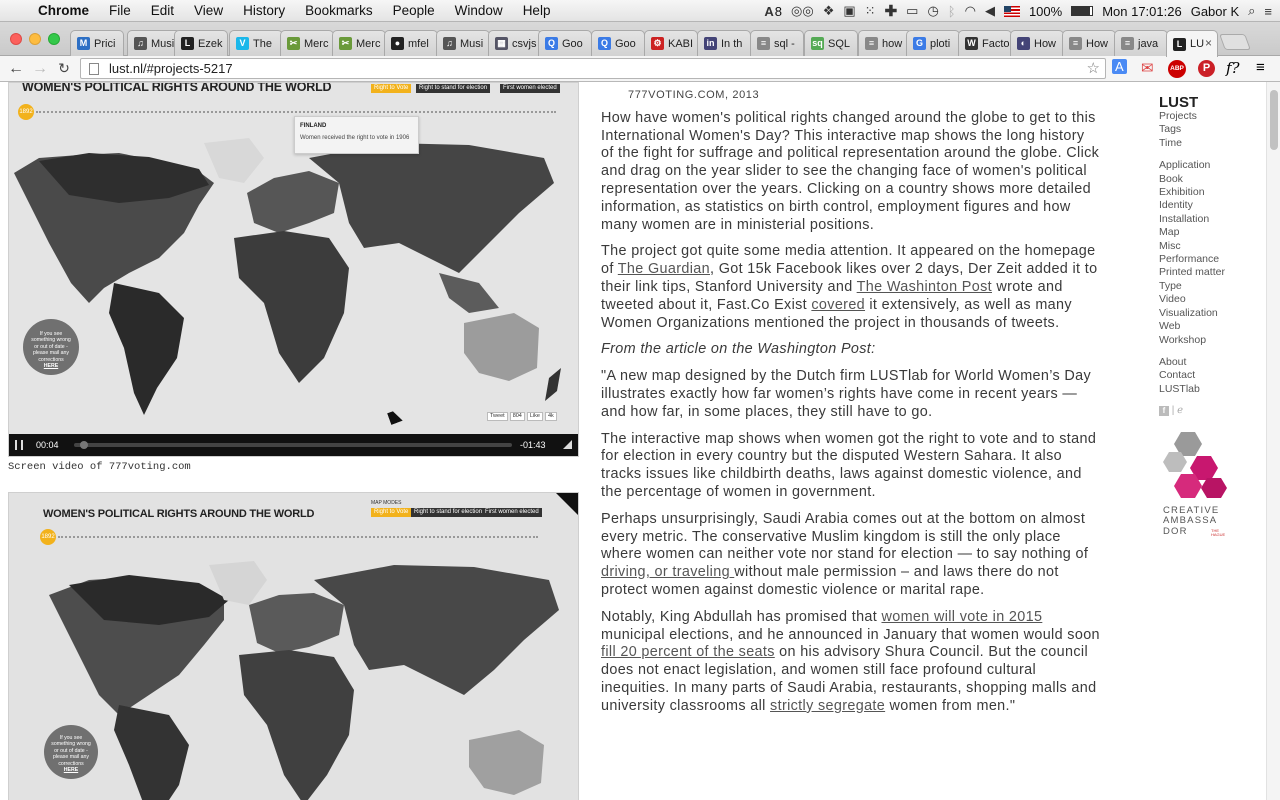 The image size is (1280, 800). What do you see at coordinates (66, 10) in the screenshot?
I see `menu-app-name: Chrome` at bounding box center [66, 10].